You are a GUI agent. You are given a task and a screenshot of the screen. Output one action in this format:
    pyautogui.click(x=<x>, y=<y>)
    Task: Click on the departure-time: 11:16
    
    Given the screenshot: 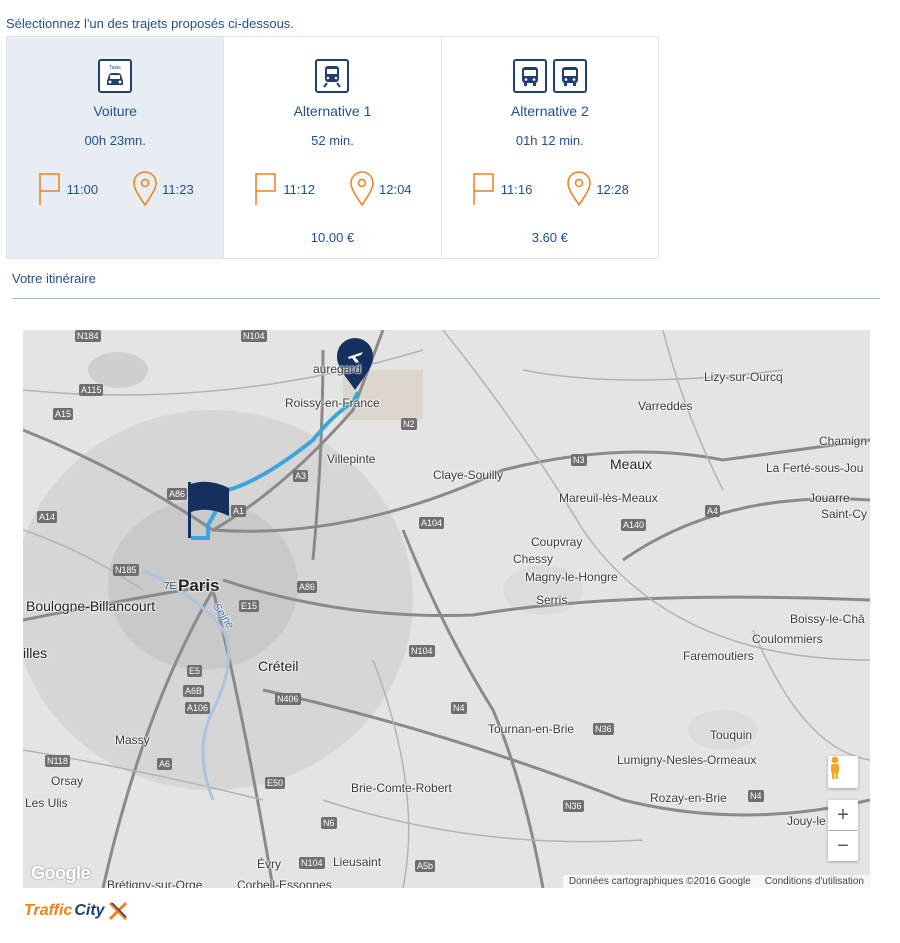 What is the action you would take?
    pyautogui.click(x=516, y=189)
    